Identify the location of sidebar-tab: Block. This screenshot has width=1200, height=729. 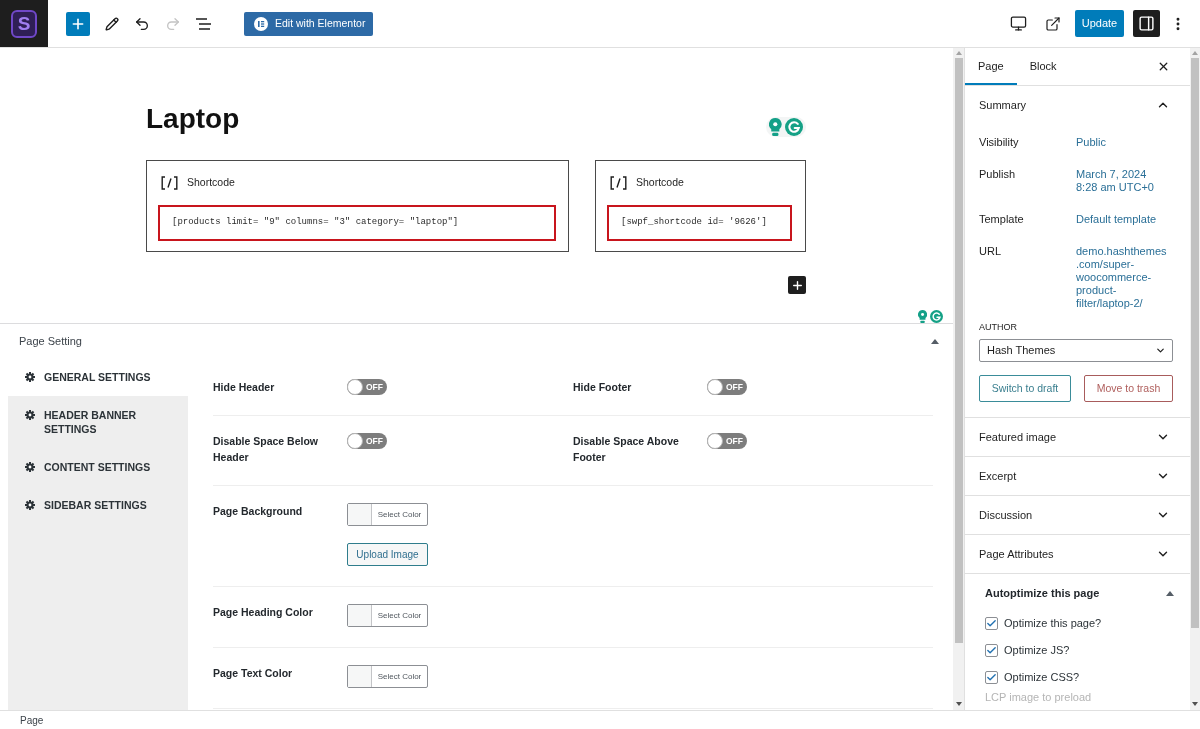
(1043, 66).